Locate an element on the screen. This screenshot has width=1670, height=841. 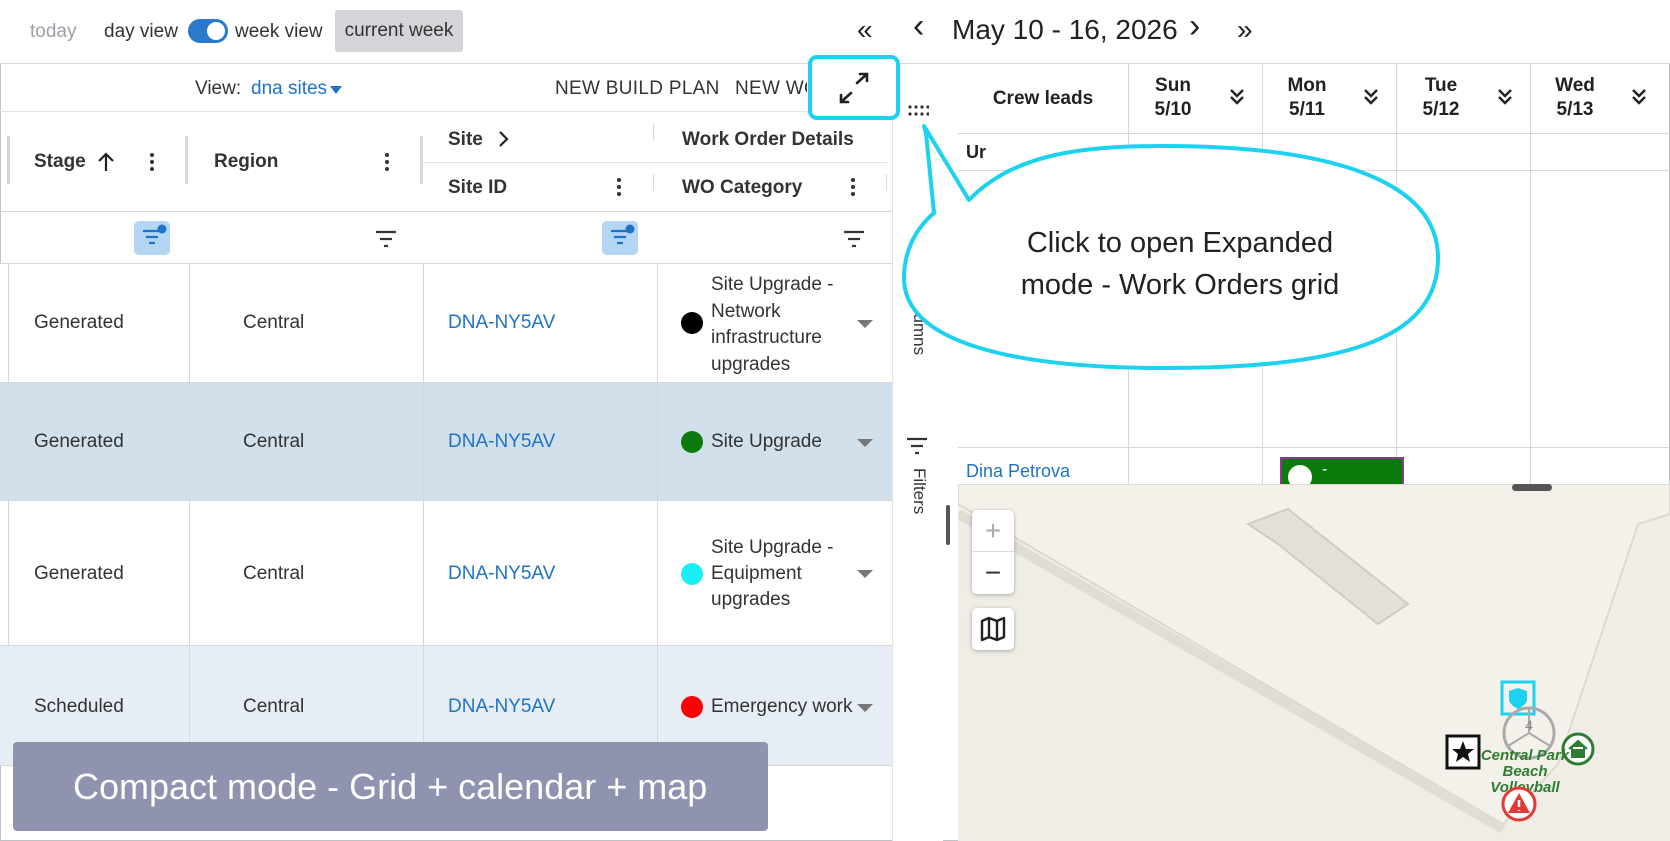
alert-marker-icon is located at coordinates (1519, 804).